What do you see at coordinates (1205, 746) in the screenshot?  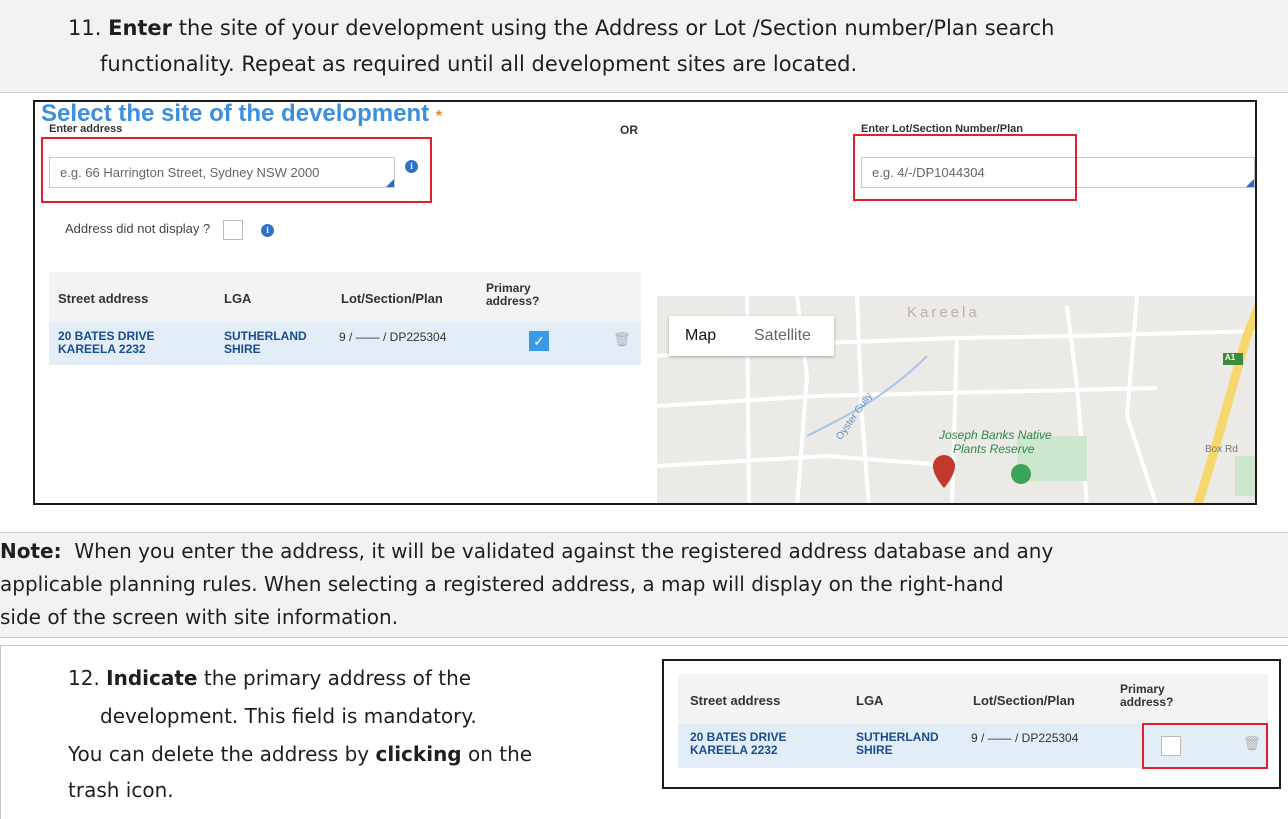 I see `primary-highlight` at bounding box center [1205, 746].